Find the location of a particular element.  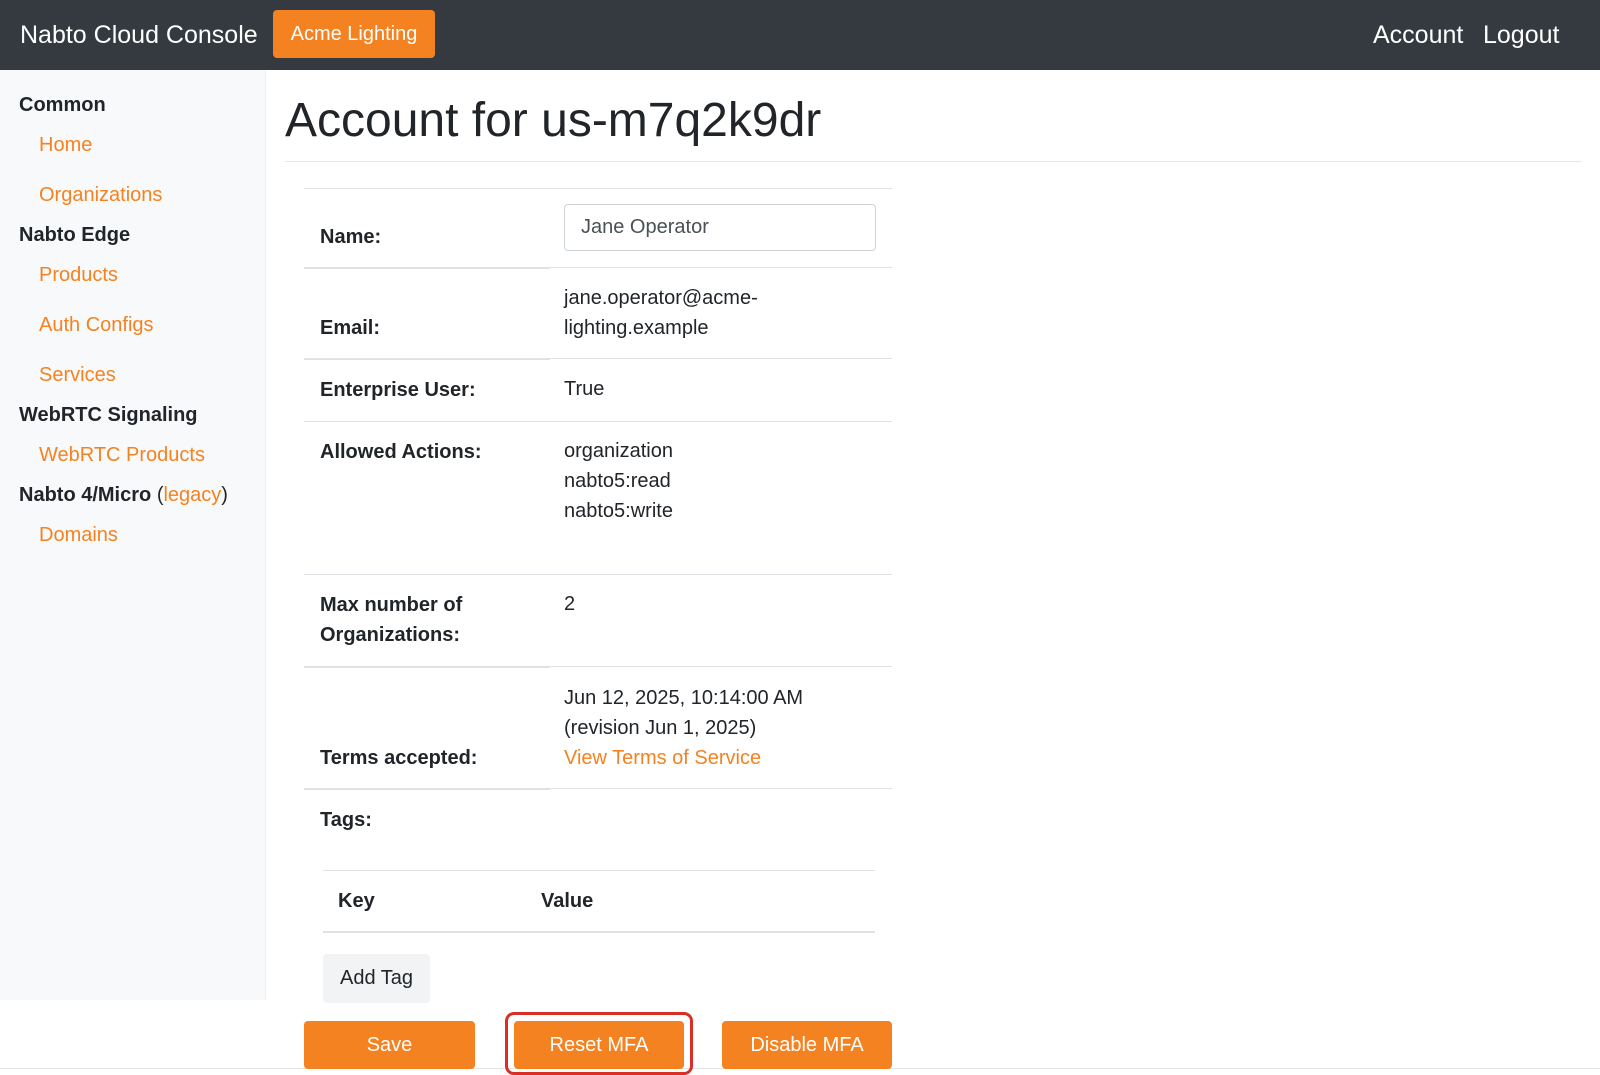

terms-date: Jun 12, 2025, 10:14:00 AM is located at coordinates (684, 698).